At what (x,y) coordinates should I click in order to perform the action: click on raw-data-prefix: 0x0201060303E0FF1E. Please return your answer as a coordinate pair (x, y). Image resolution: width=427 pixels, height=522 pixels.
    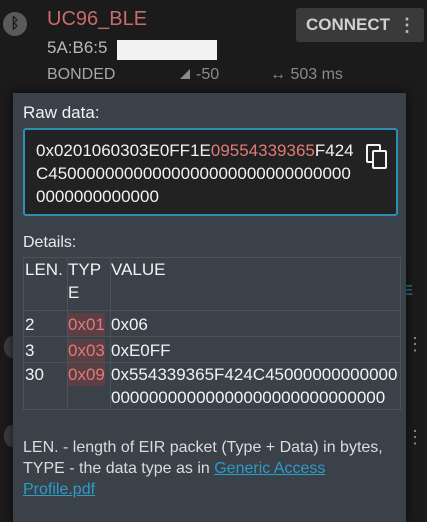
    Looking at the image, I should click on (123, 150).